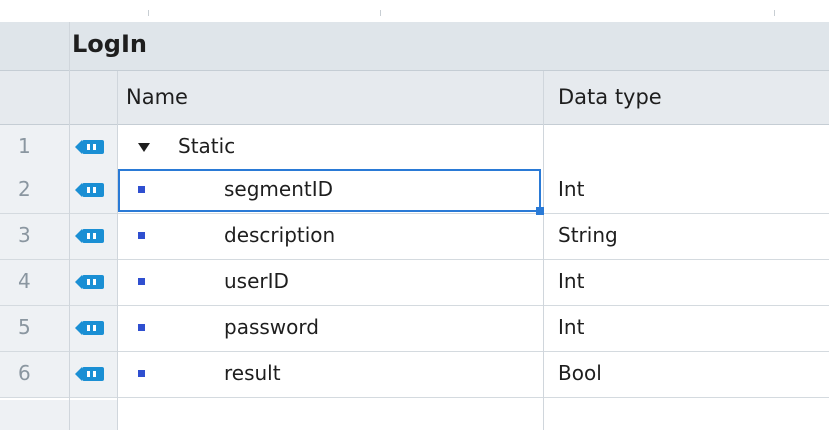 The width and height of the screenshot is (829, 430). I want to click on table-row: 3 description String, so click(414, 237).